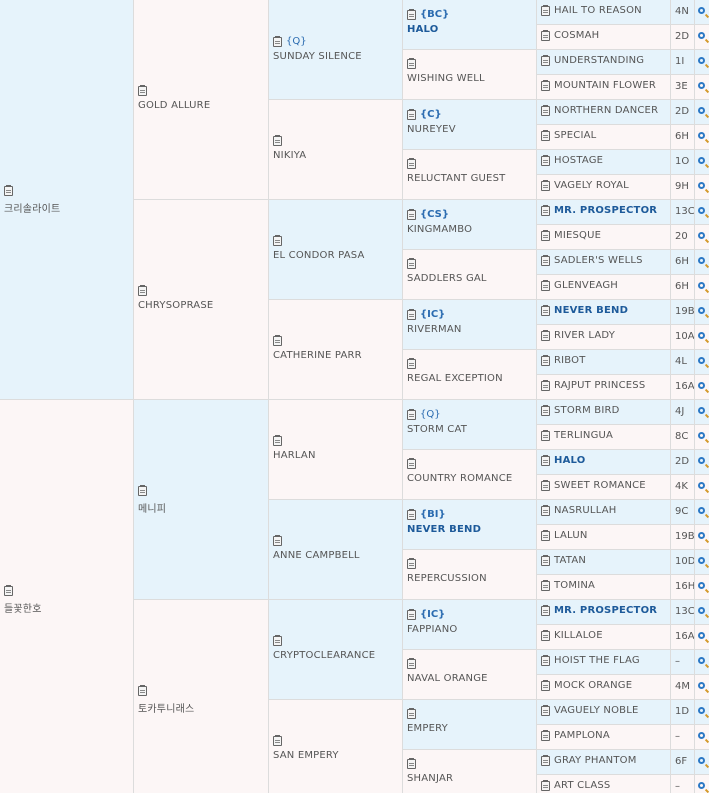 The width and height of the screenshot is (709, 793). What do you see at coordinates (447, 278) in the screenshot?
I see `horse-name-link: SADDLERS GAL` at bounding box center [447, 278].